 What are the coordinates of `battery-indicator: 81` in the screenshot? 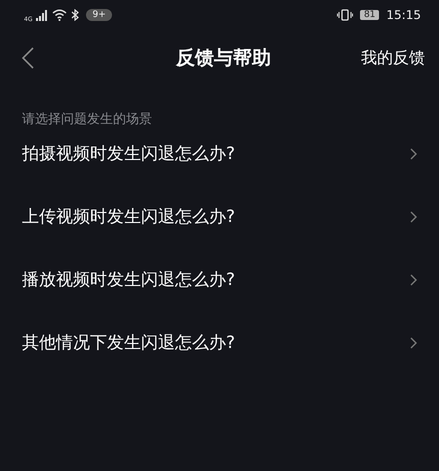 It's located at (370, 15).